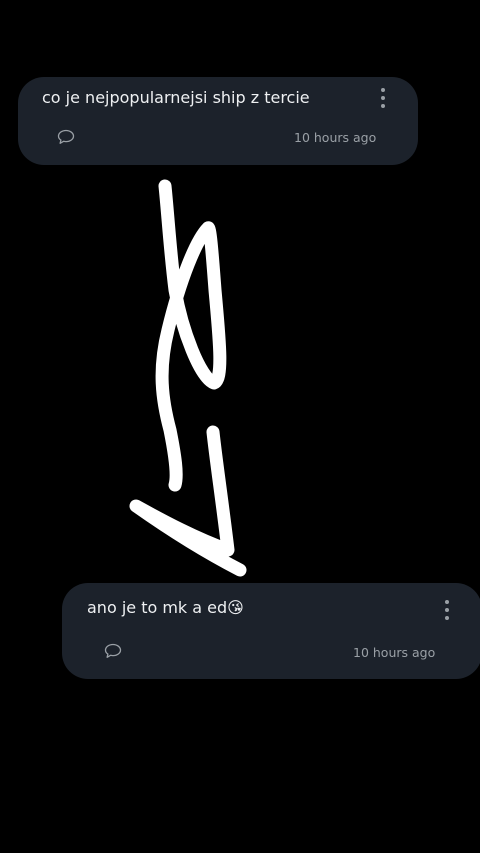 The height and width of the screenshot is (853, 480). I want to click on post-text-body: ano je to mk a ed, so click(157, 607).